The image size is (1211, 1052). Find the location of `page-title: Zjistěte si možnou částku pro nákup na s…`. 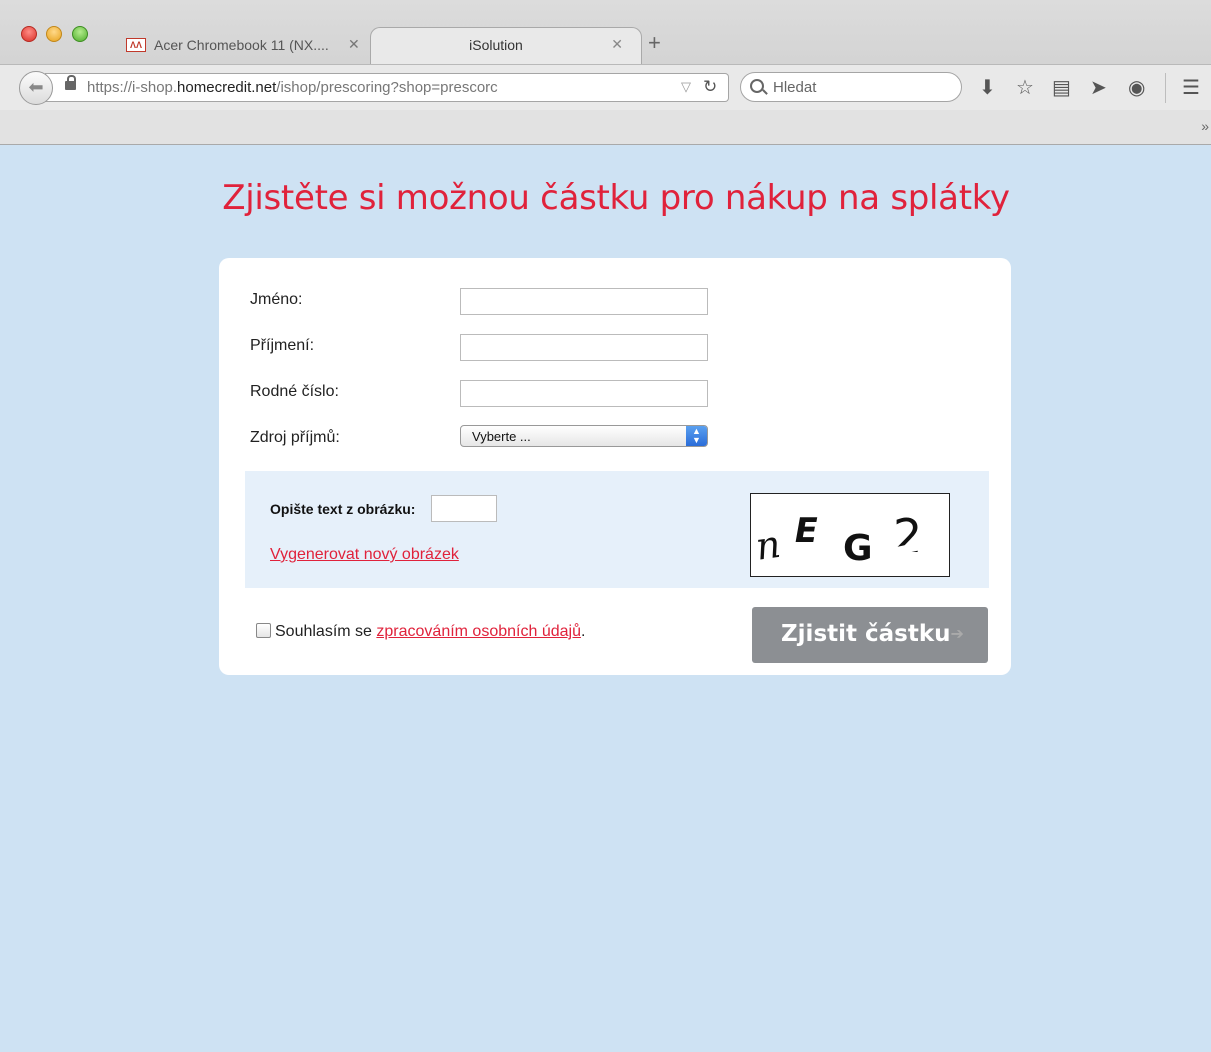

page-title: Zjistěte si možnou částku pro nákup na s… is located at coordinates (616, 198).